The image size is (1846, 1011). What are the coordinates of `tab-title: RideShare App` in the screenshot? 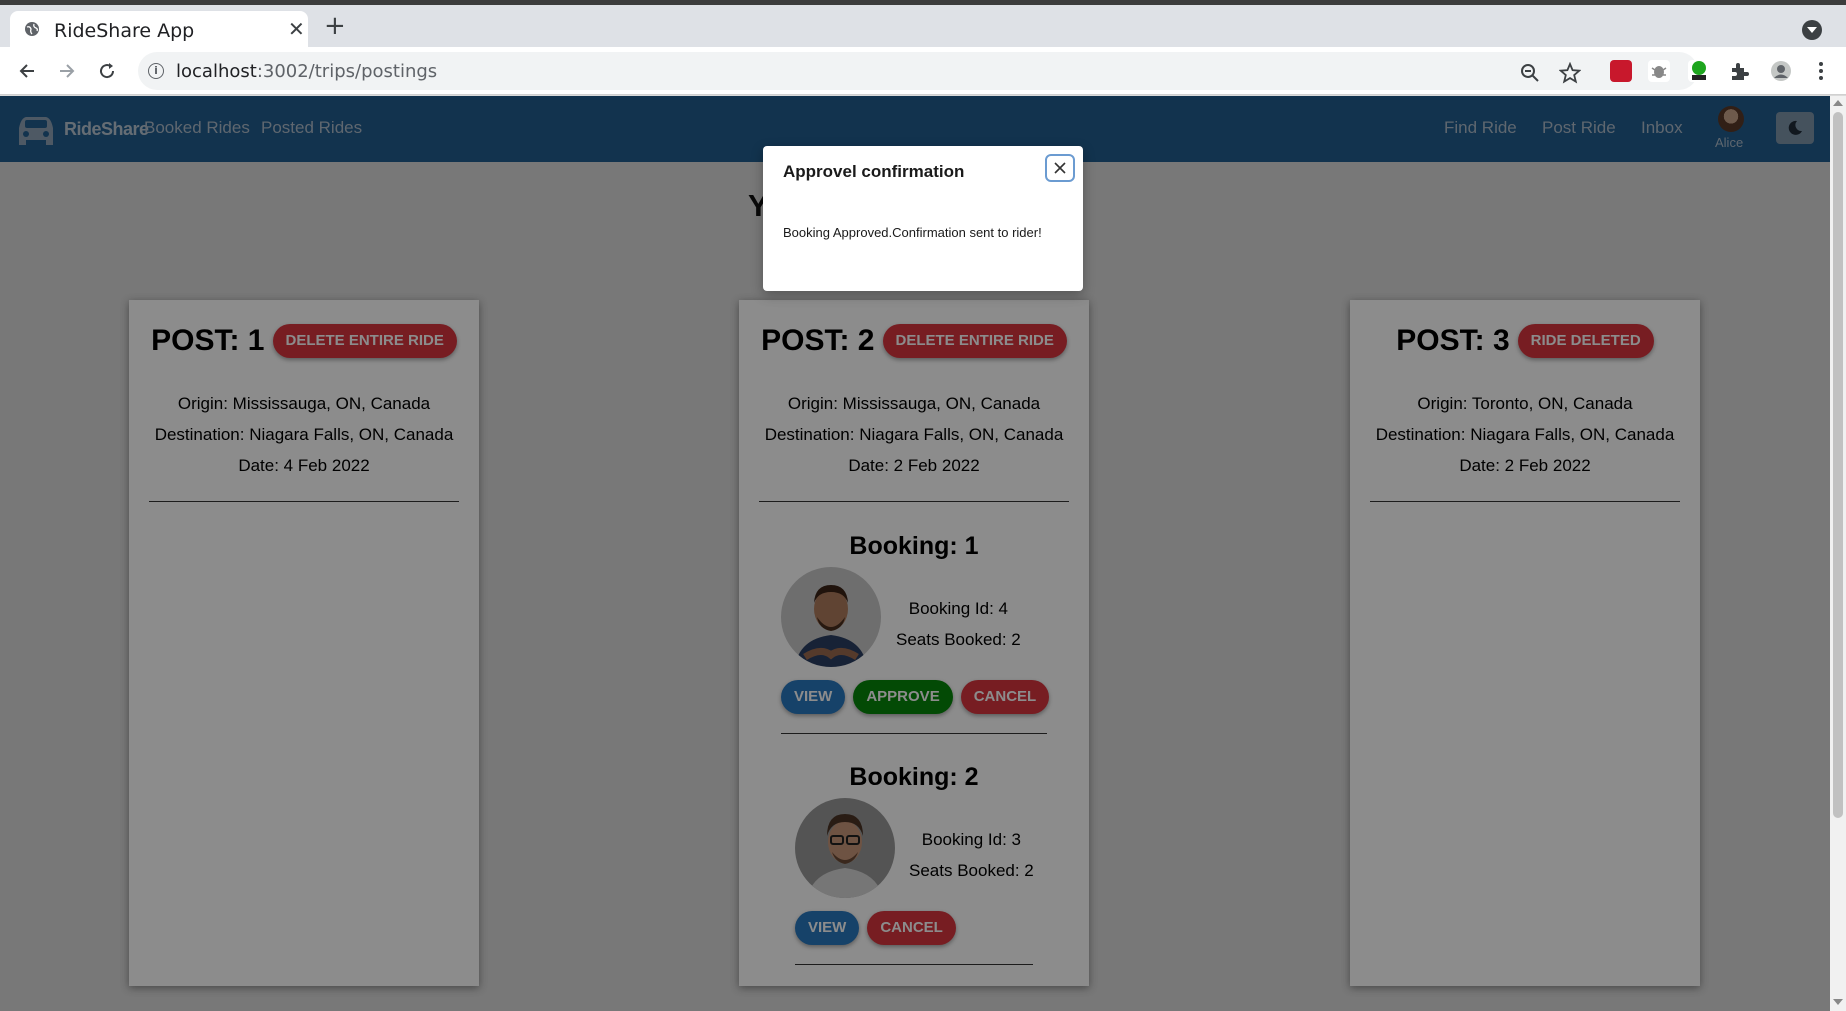 It's located at (124, 31).